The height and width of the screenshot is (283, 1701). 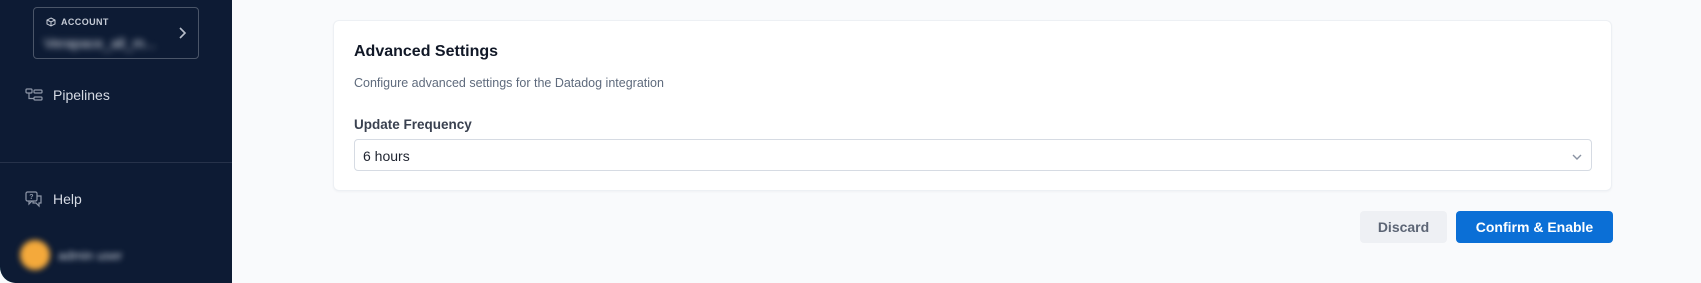 What do you see at coordinates (34, 199) in the screenshot?
I see `help-chat-icon: ?` at bounding box center [34, 199].